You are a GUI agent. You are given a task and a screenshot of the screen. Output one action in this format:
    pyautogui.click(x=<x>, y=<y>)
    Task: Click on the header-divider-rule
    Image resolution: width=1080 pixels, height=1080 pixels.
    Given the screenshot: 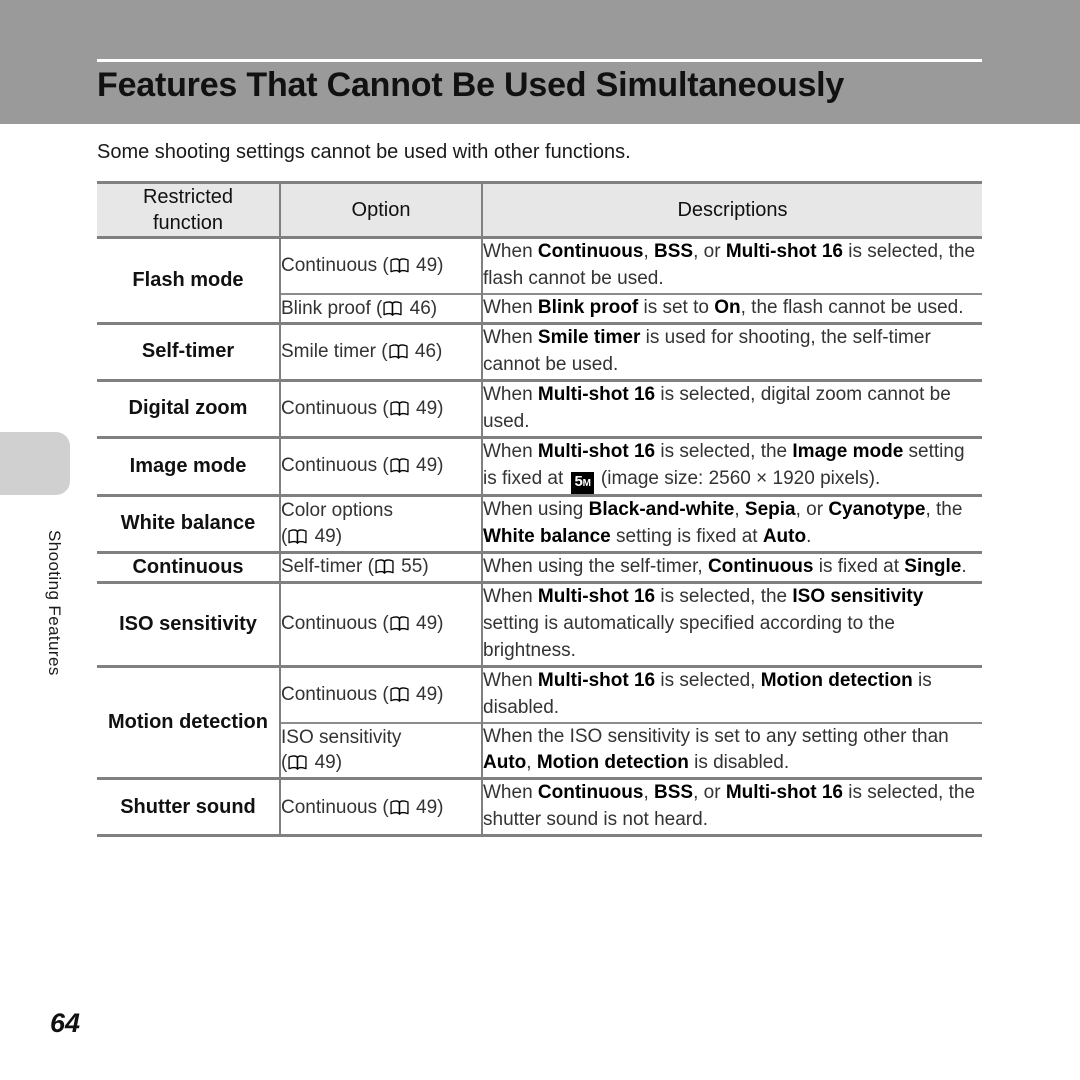 What is the action you would take?
    pyautogui.click(x=539, y=60)
    